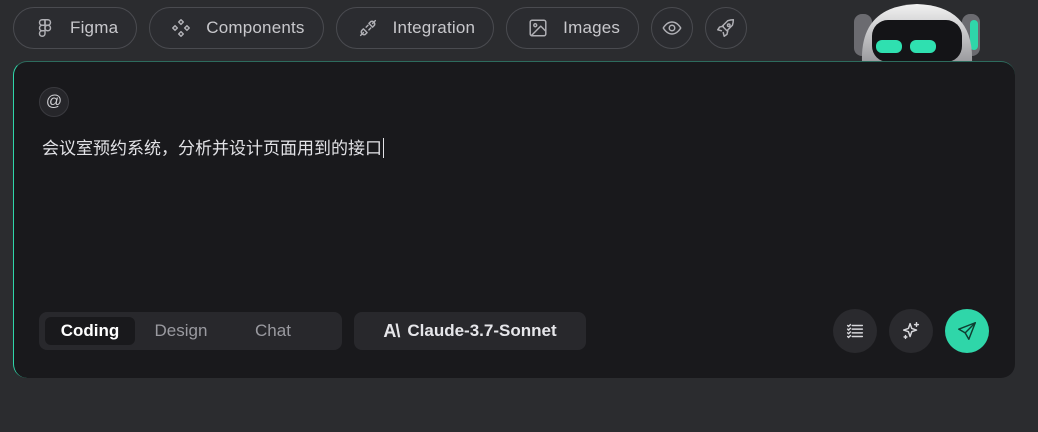 This screenshot has height=432, width=1038. Describe the element at coordinates (255, 27) in the screenshot. I see `components-label: Components` at that location.